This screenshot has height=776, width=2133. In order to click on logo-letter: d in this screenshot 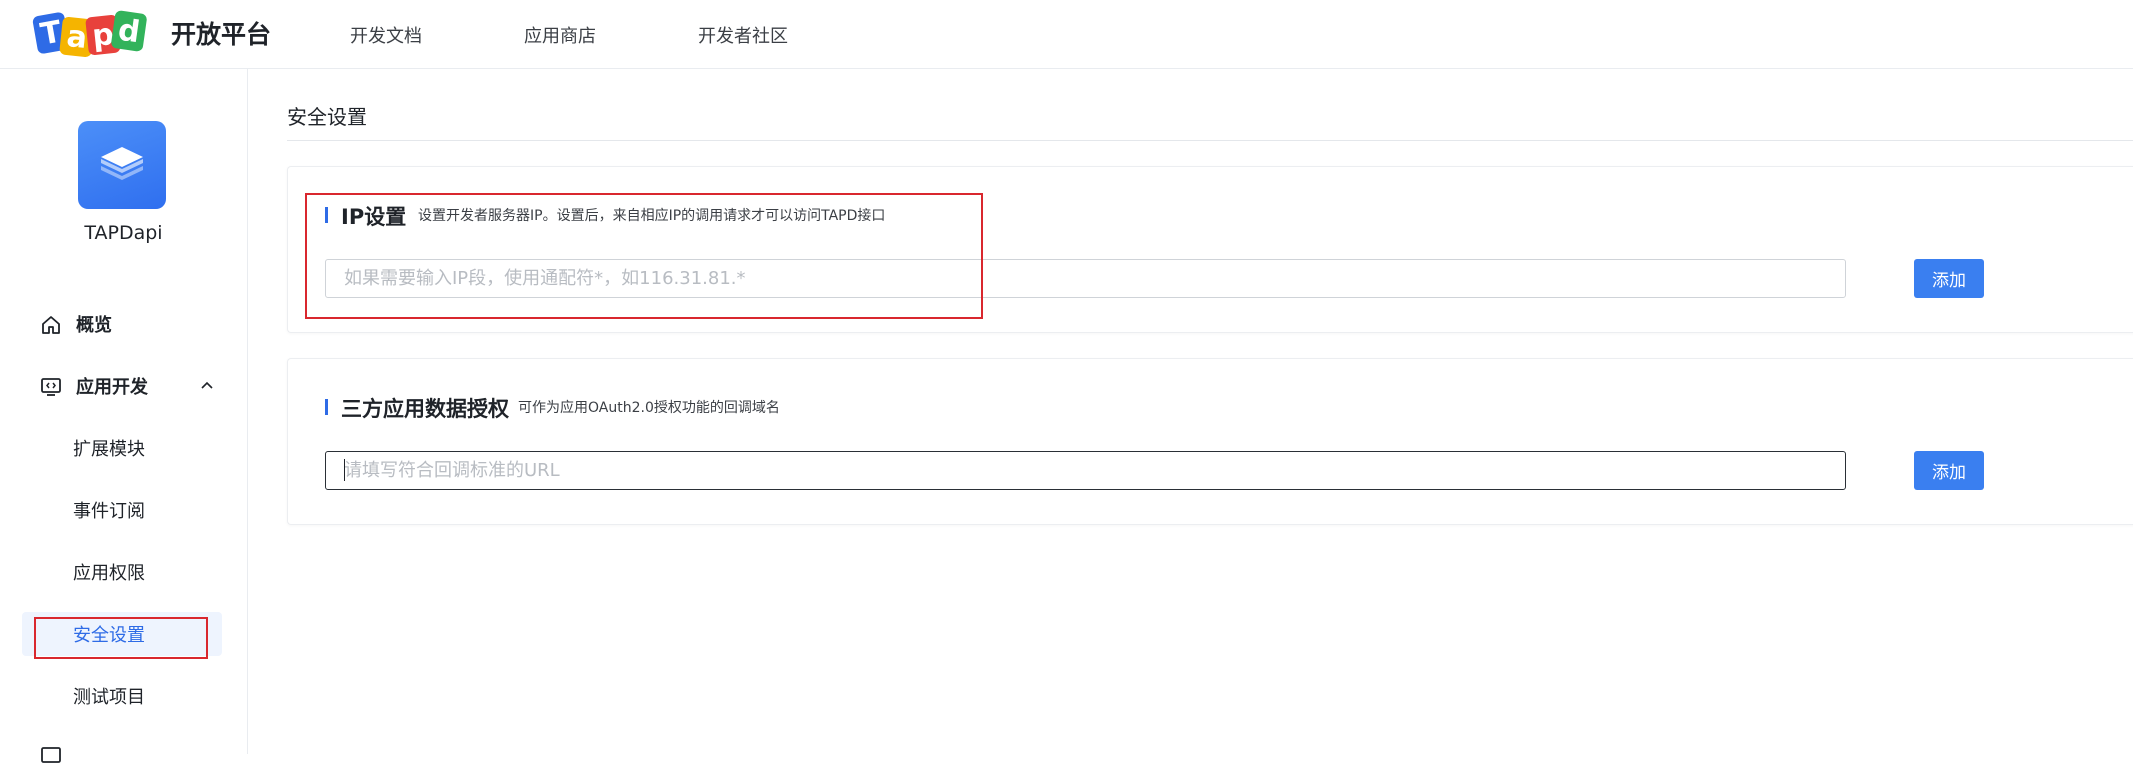, I will do `click(129, 31)`.